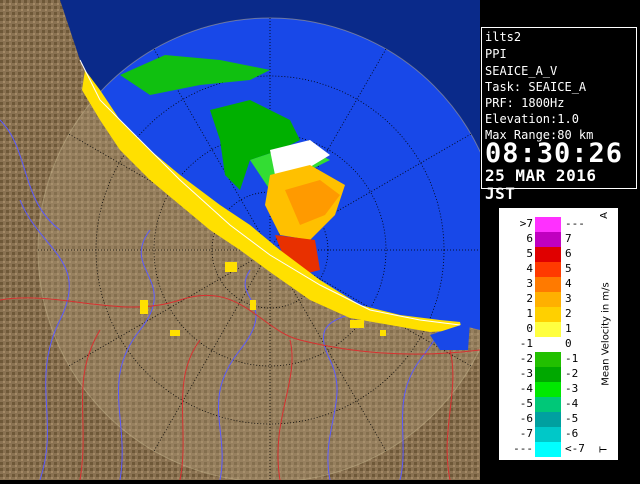 This screenshot has height=484, width=640. What do you see at coordinates (526, 403) in the screenshot?
I see `legend-label-left: -5` at bounding box center [526, 403].